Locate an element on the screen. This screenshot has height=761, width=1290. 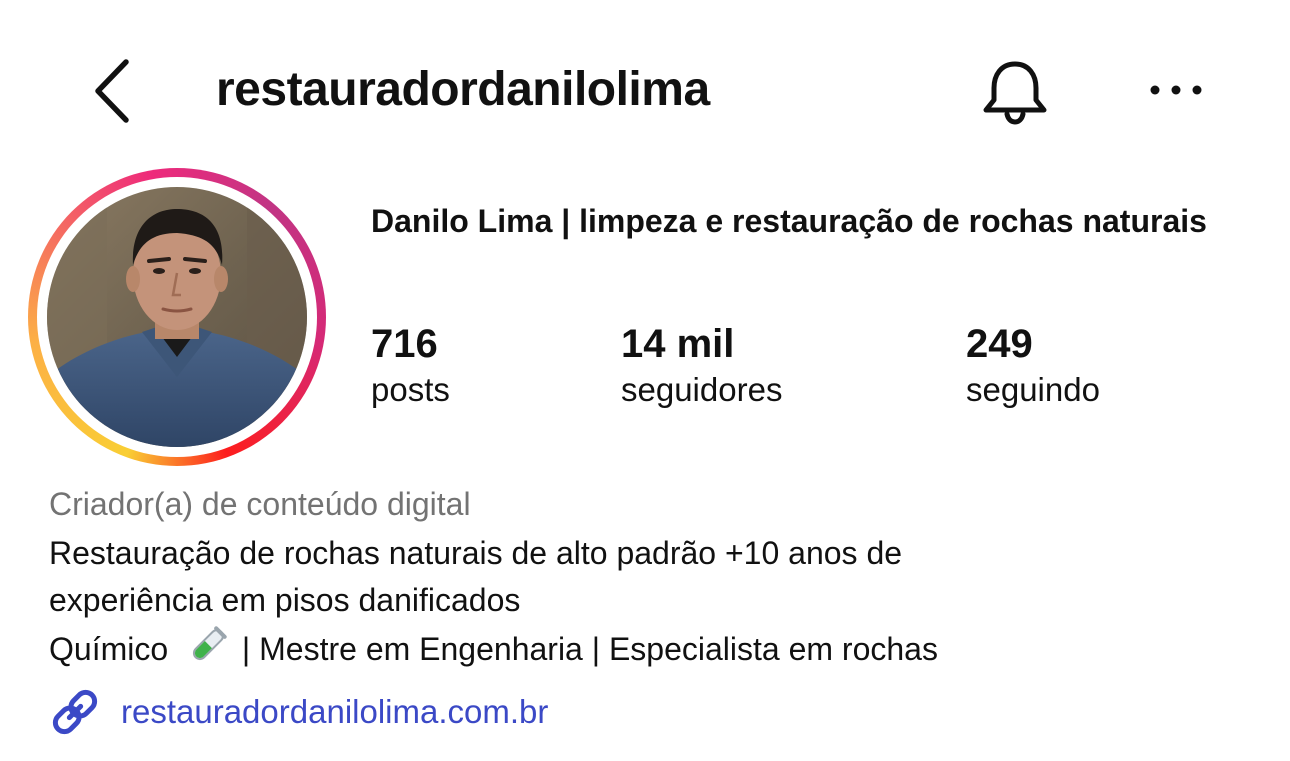
stat-posts-value: 716 is located at coordinates (404, 344).